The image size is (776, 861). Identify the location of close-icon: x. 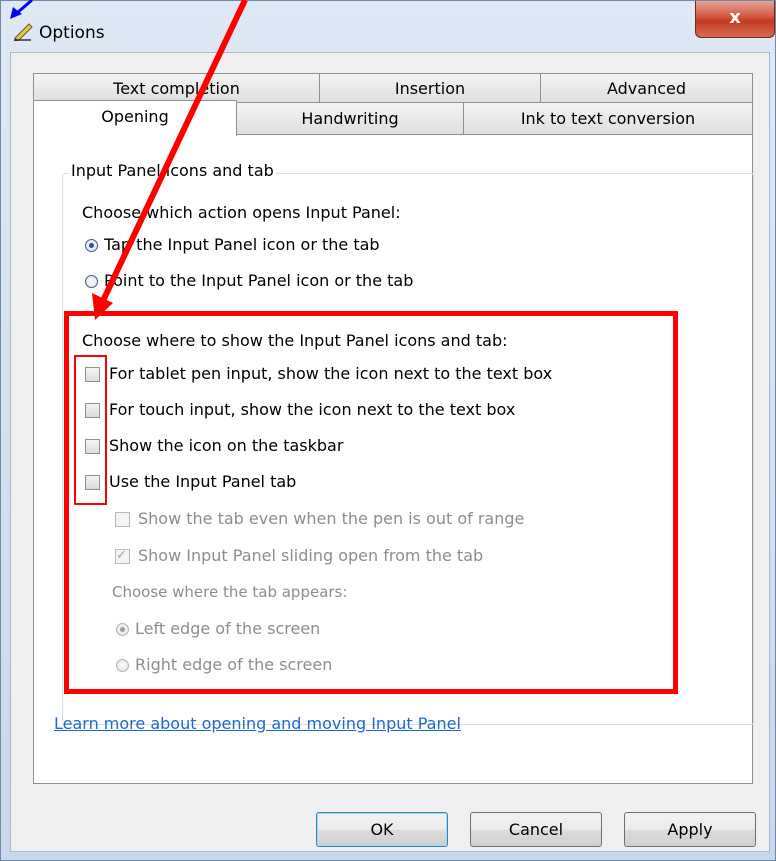
(735, 17).